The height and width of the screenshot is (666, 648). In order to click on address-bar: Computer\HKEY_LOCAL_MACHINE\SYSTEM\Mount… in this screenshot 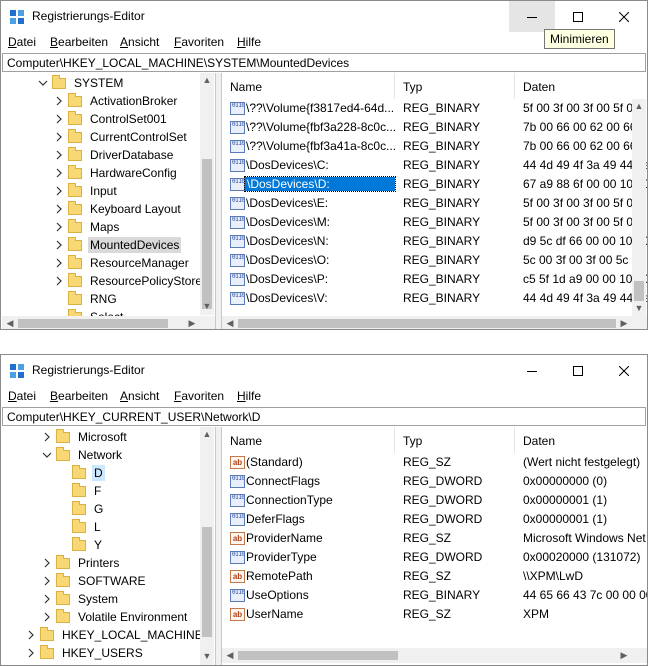, I will do `click(324, 62)`.